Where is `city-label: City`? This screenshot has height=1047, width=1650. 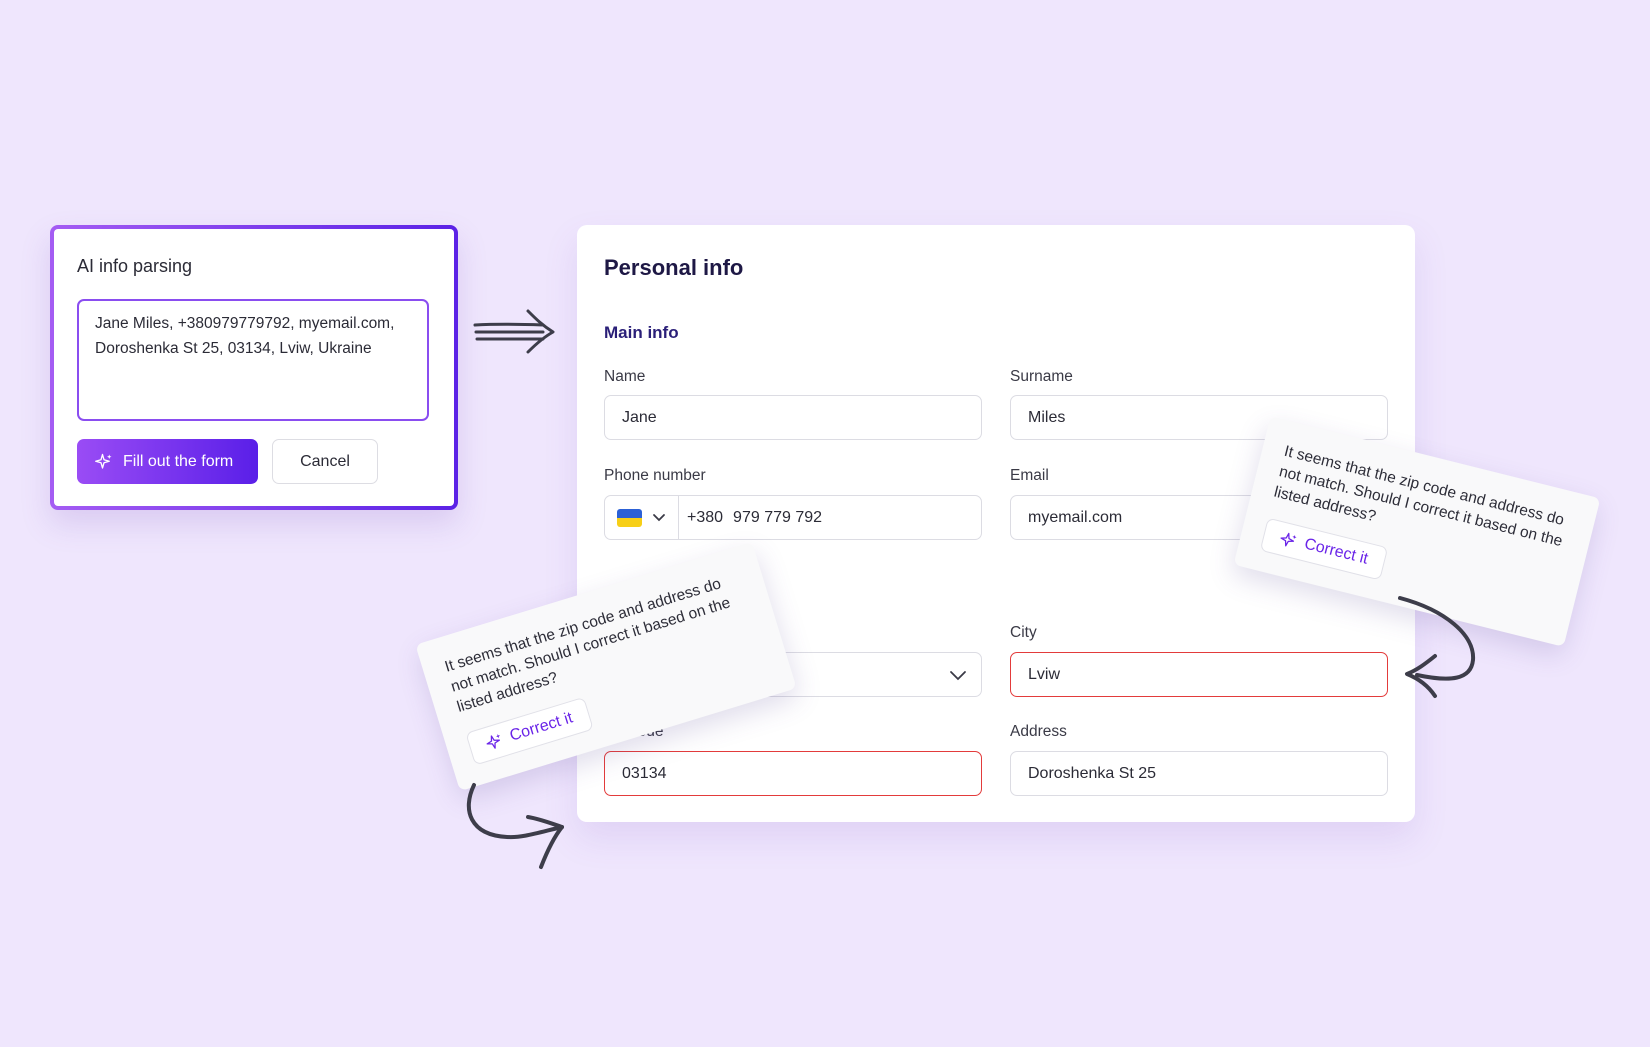
city-label: City is located at coordinates (1023, 632).